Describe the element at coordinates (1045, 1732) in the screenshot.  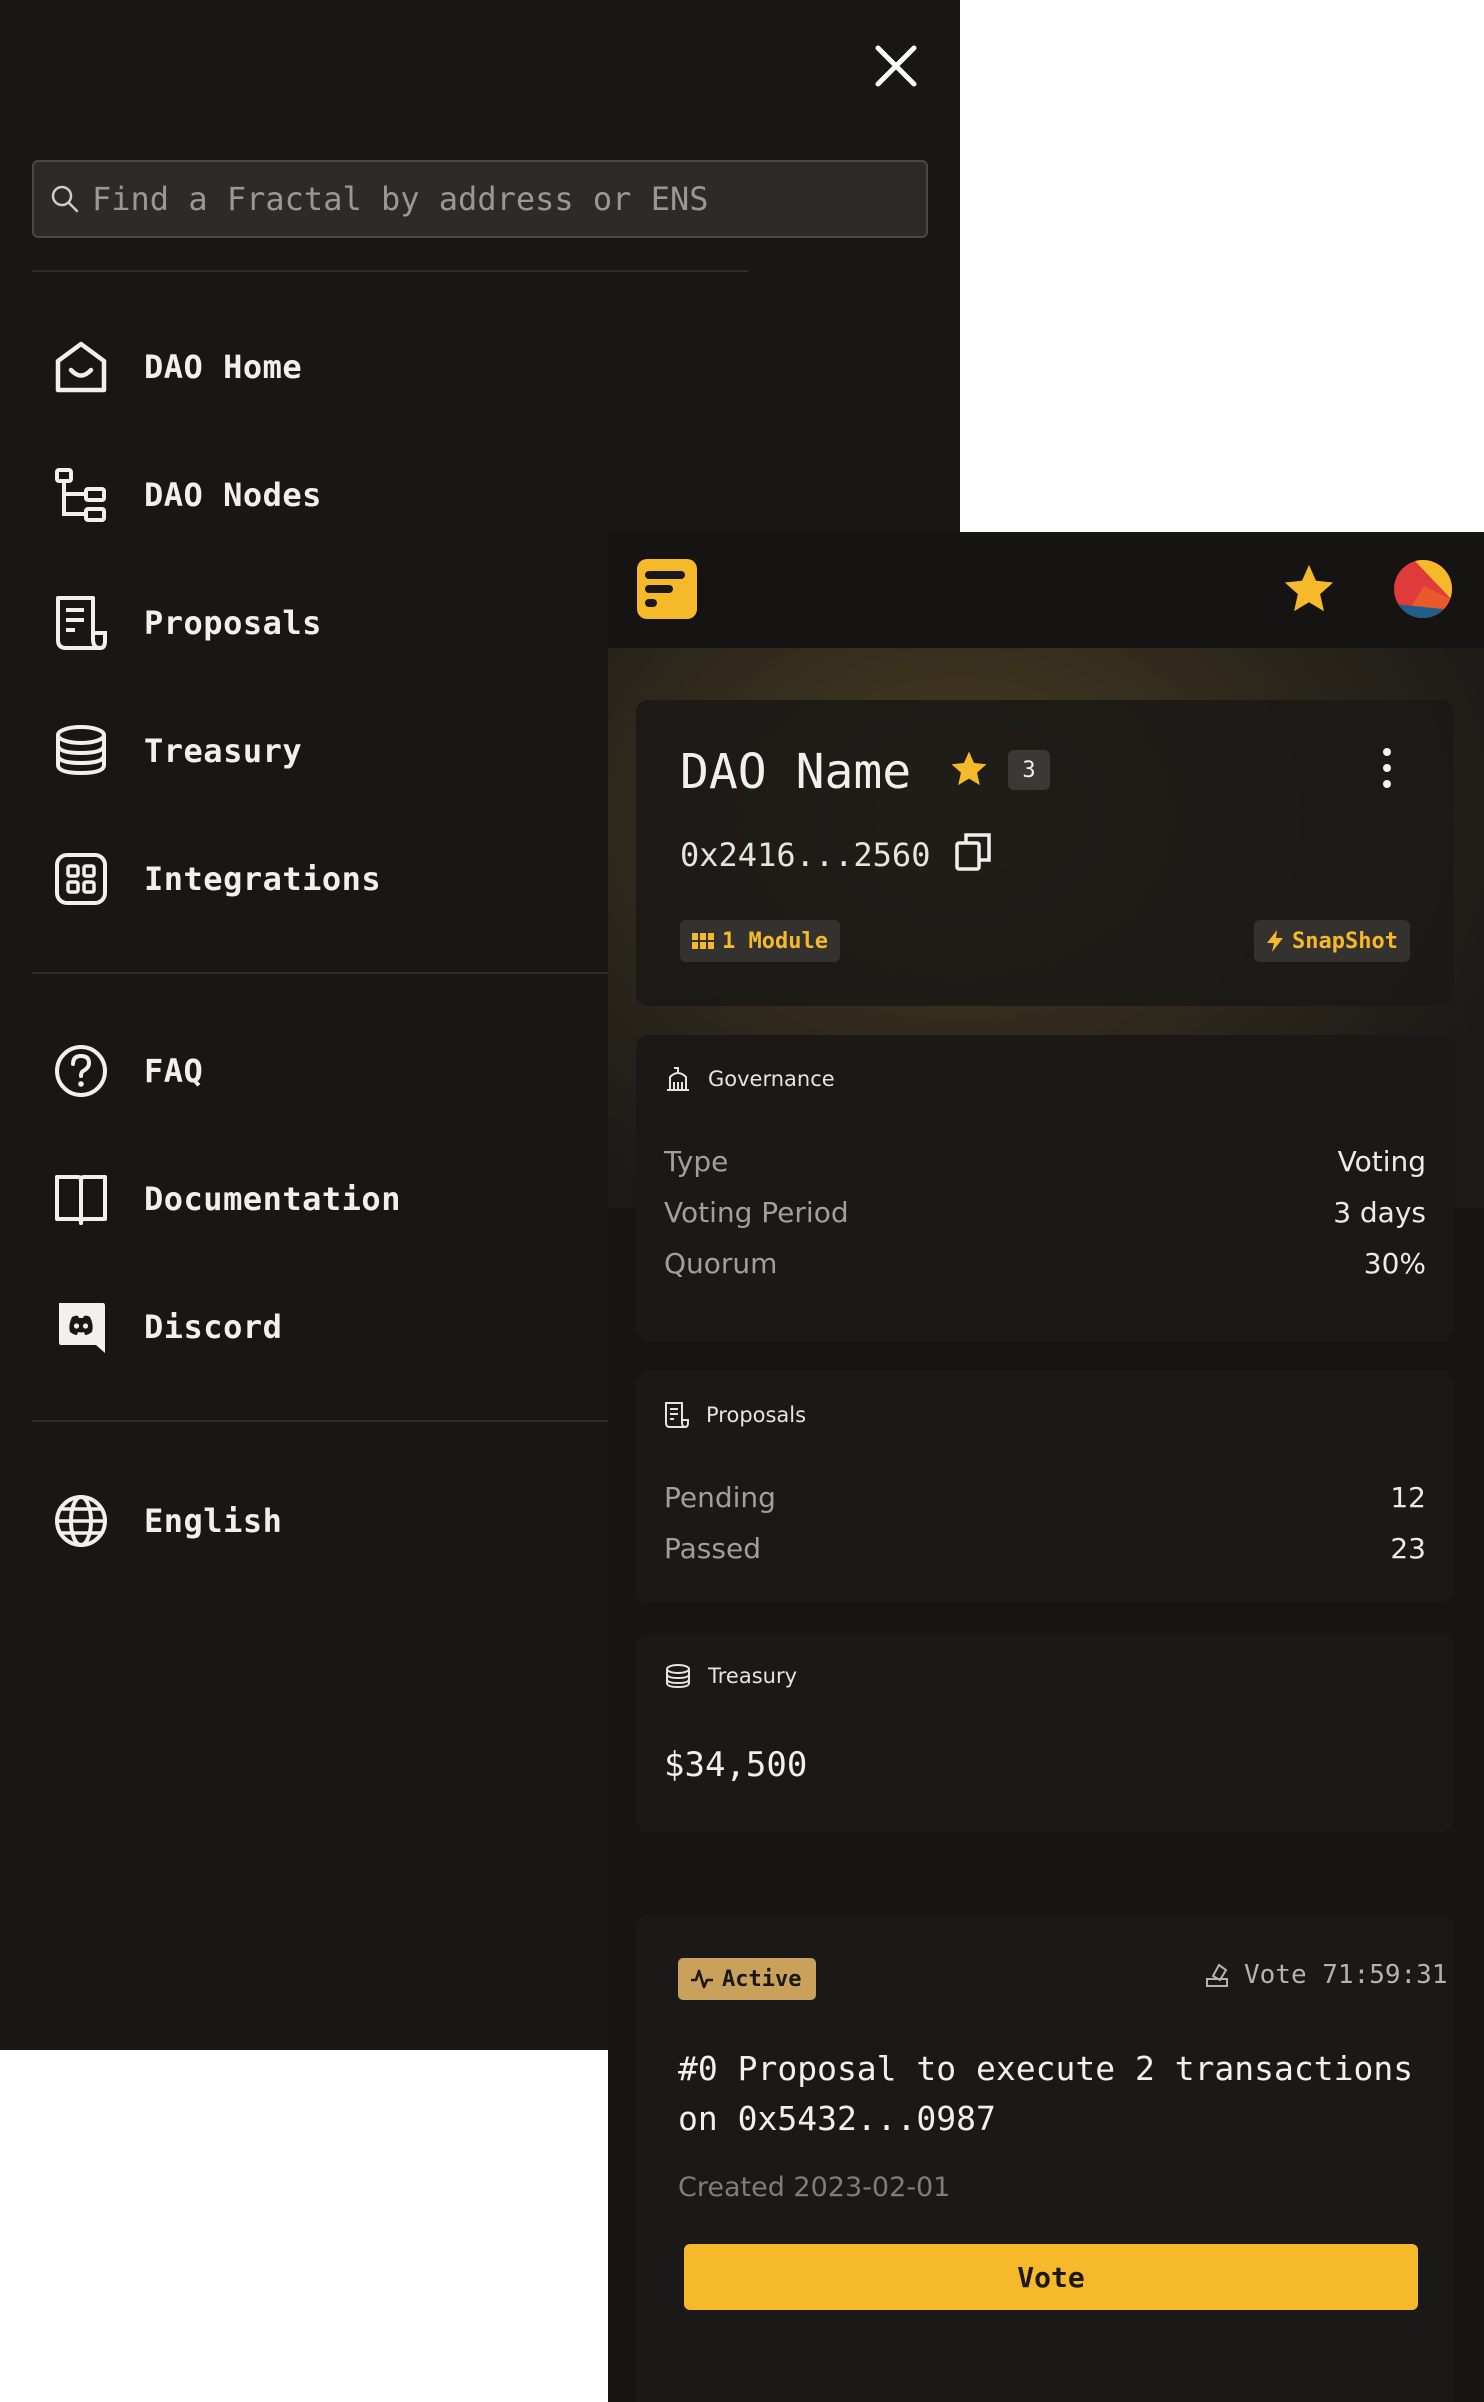
I see `treasury-card: Treasury $34,500` at that location.